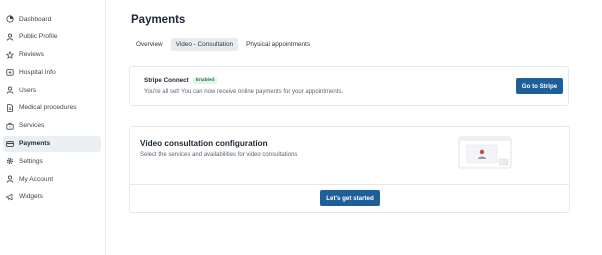 The height and width of the screenshot is (255, 602). What do you see at coordinates (485, 152) in the screenshot?
I see `video-call-illustration` at bounding box center [485, 152].